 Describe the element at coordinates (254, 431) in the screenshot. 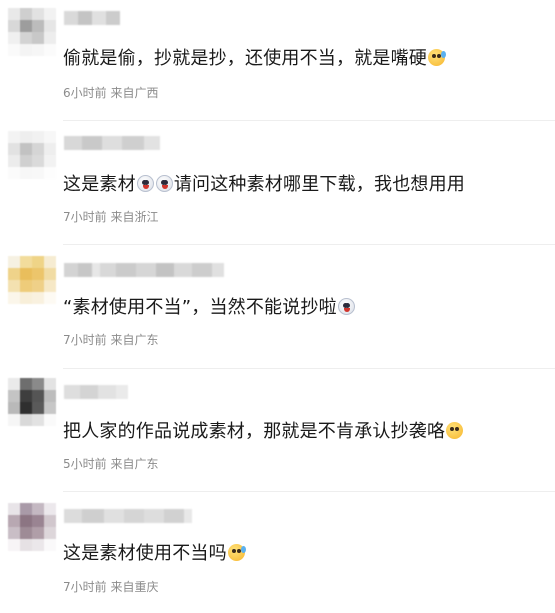

I see `comment-text-content: 把人家的作品说成素材，那就是不肯承认抄袭咯` at that location.